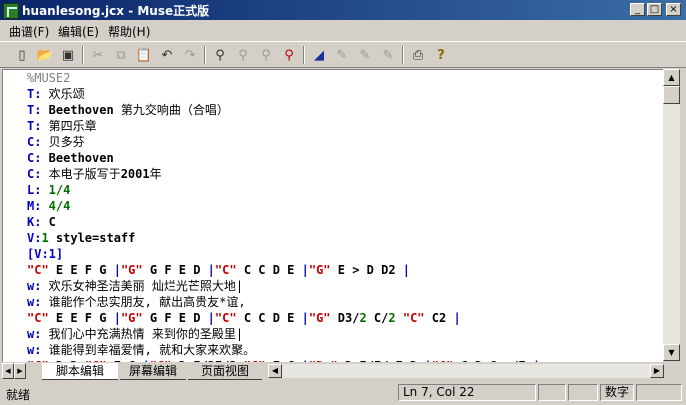  What do you see at coordinates (220, 55) in the screenshot?
I see `find-icon: ⚲` at bounding box center [220, 55].